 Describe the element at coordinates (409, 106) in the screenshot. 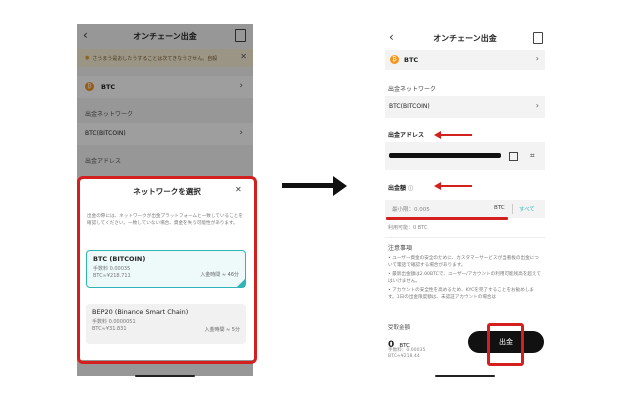

I see `network-value: BTC(BITCOIN)` at that location.